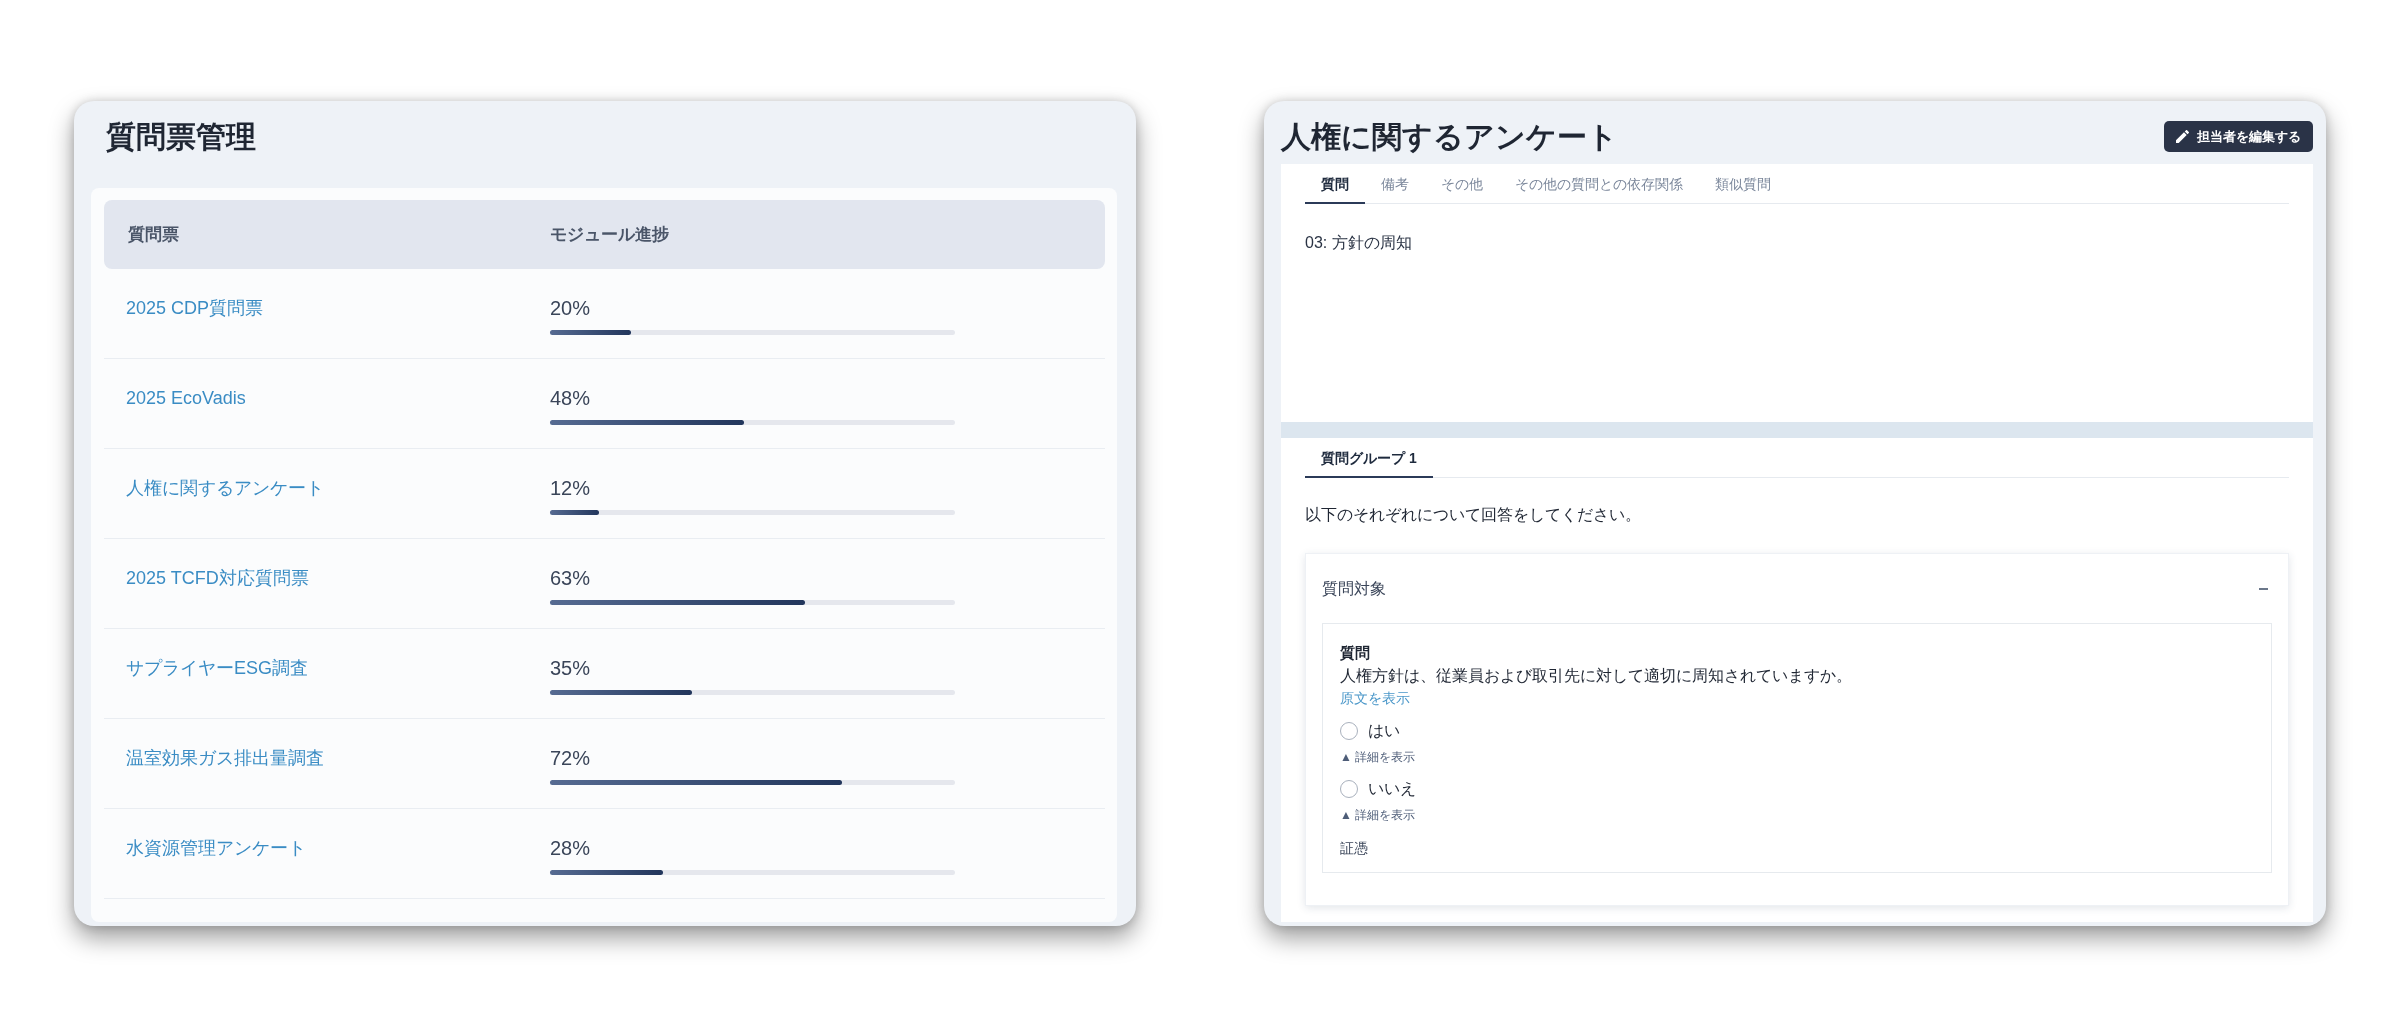  What do you see at coordinates (1375, 698) in the screenshot?
I see `original-text-link: 原文を表示` at bounding box center [1375, 698].